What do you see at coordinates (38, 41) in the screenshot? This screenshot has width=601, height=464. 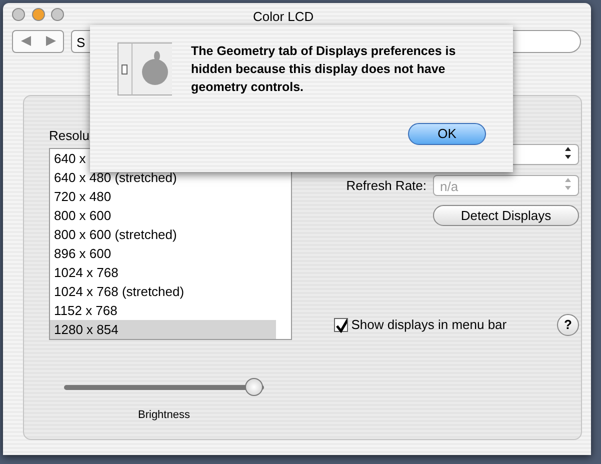 I see `back-forward-buttons` at bounding box center [38, 41].